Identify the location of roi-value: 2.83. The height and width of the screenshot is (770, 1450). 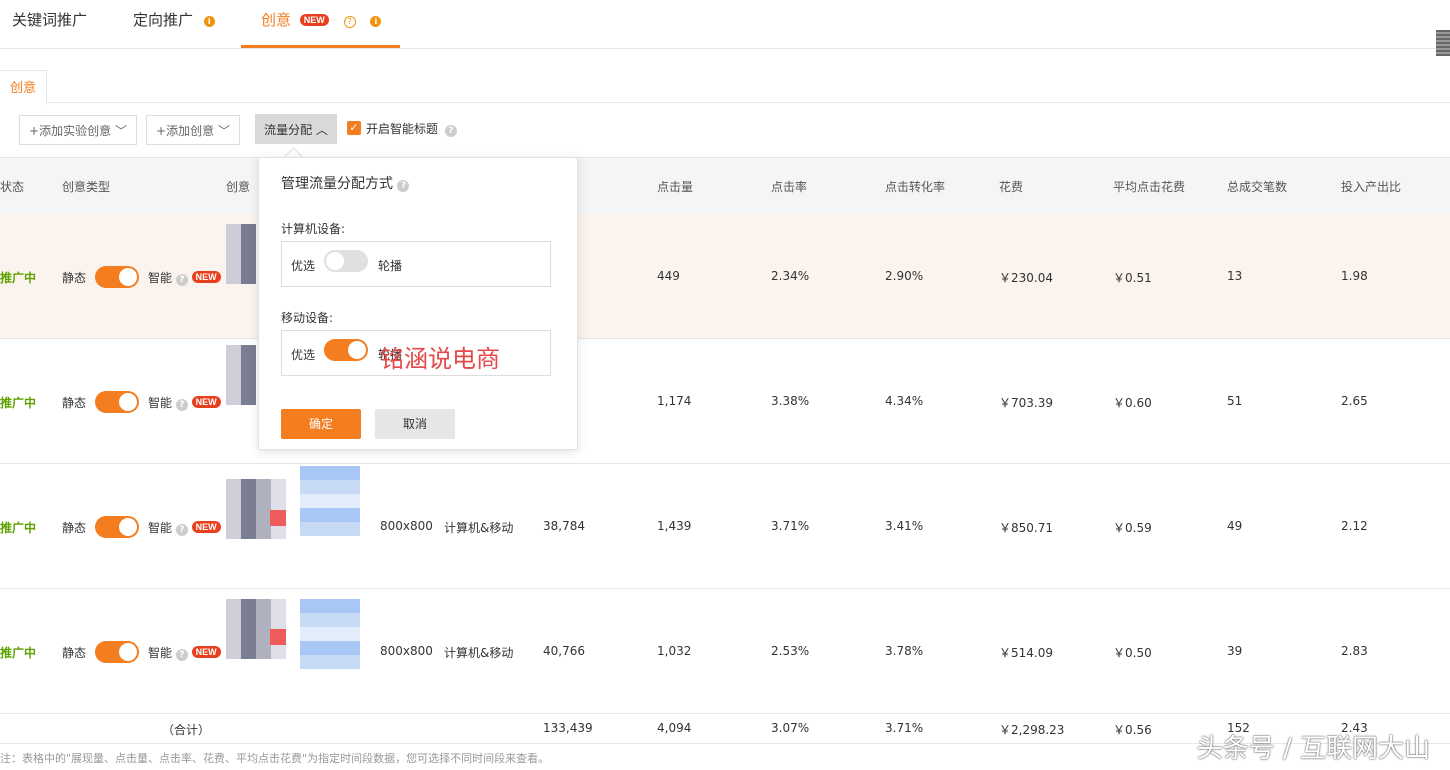
(1354, 651).